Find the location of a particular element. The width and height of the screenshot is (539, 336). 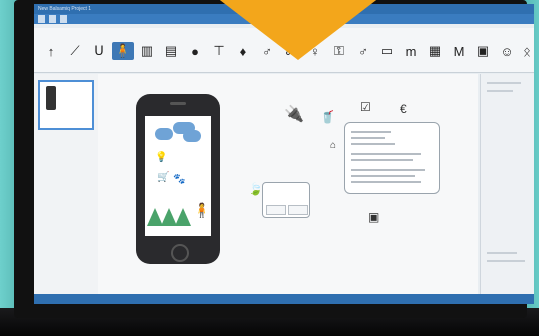

magnet-icon: Ս is located at coordinates (99, 51).